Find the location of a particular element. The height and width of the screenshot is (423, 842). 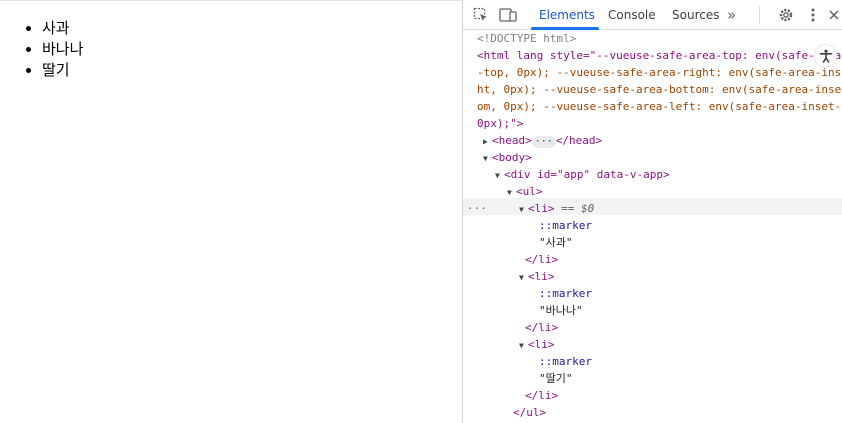

head-ellipsis-badge: ··· is located at coordinates (543, 142).